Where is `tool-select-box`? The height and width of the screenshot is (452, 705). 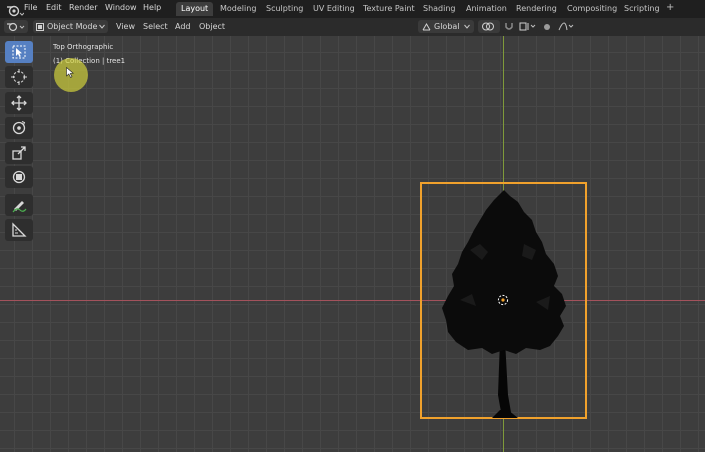 tool-select-box is located at coordinates (19, 52).